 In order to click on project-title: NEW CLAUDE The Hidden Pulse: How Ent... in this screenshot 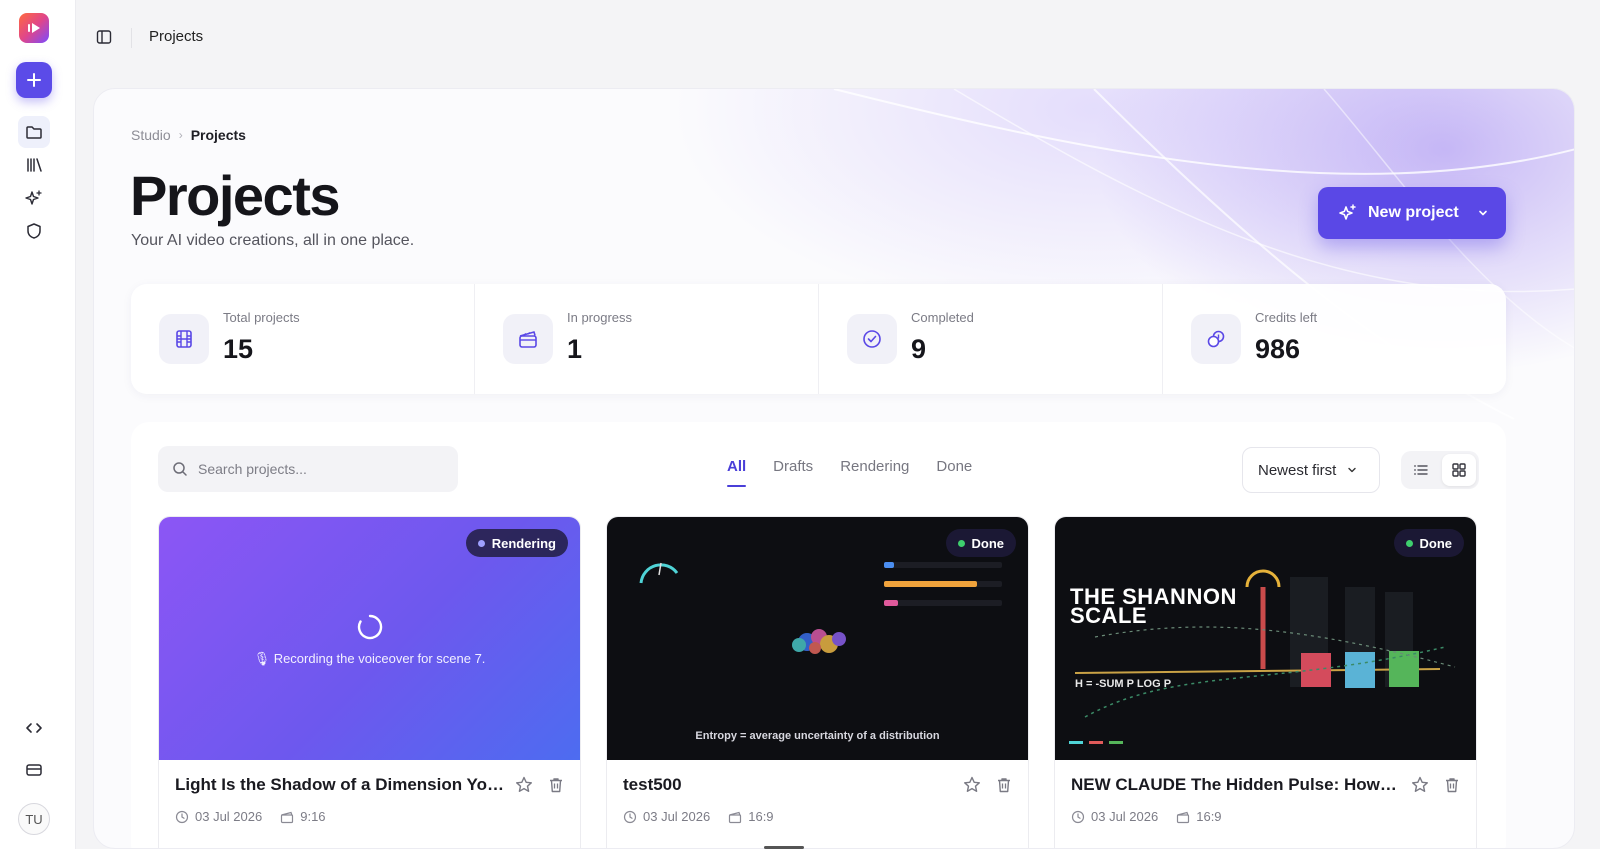, I will do `click(1236, 785)`.